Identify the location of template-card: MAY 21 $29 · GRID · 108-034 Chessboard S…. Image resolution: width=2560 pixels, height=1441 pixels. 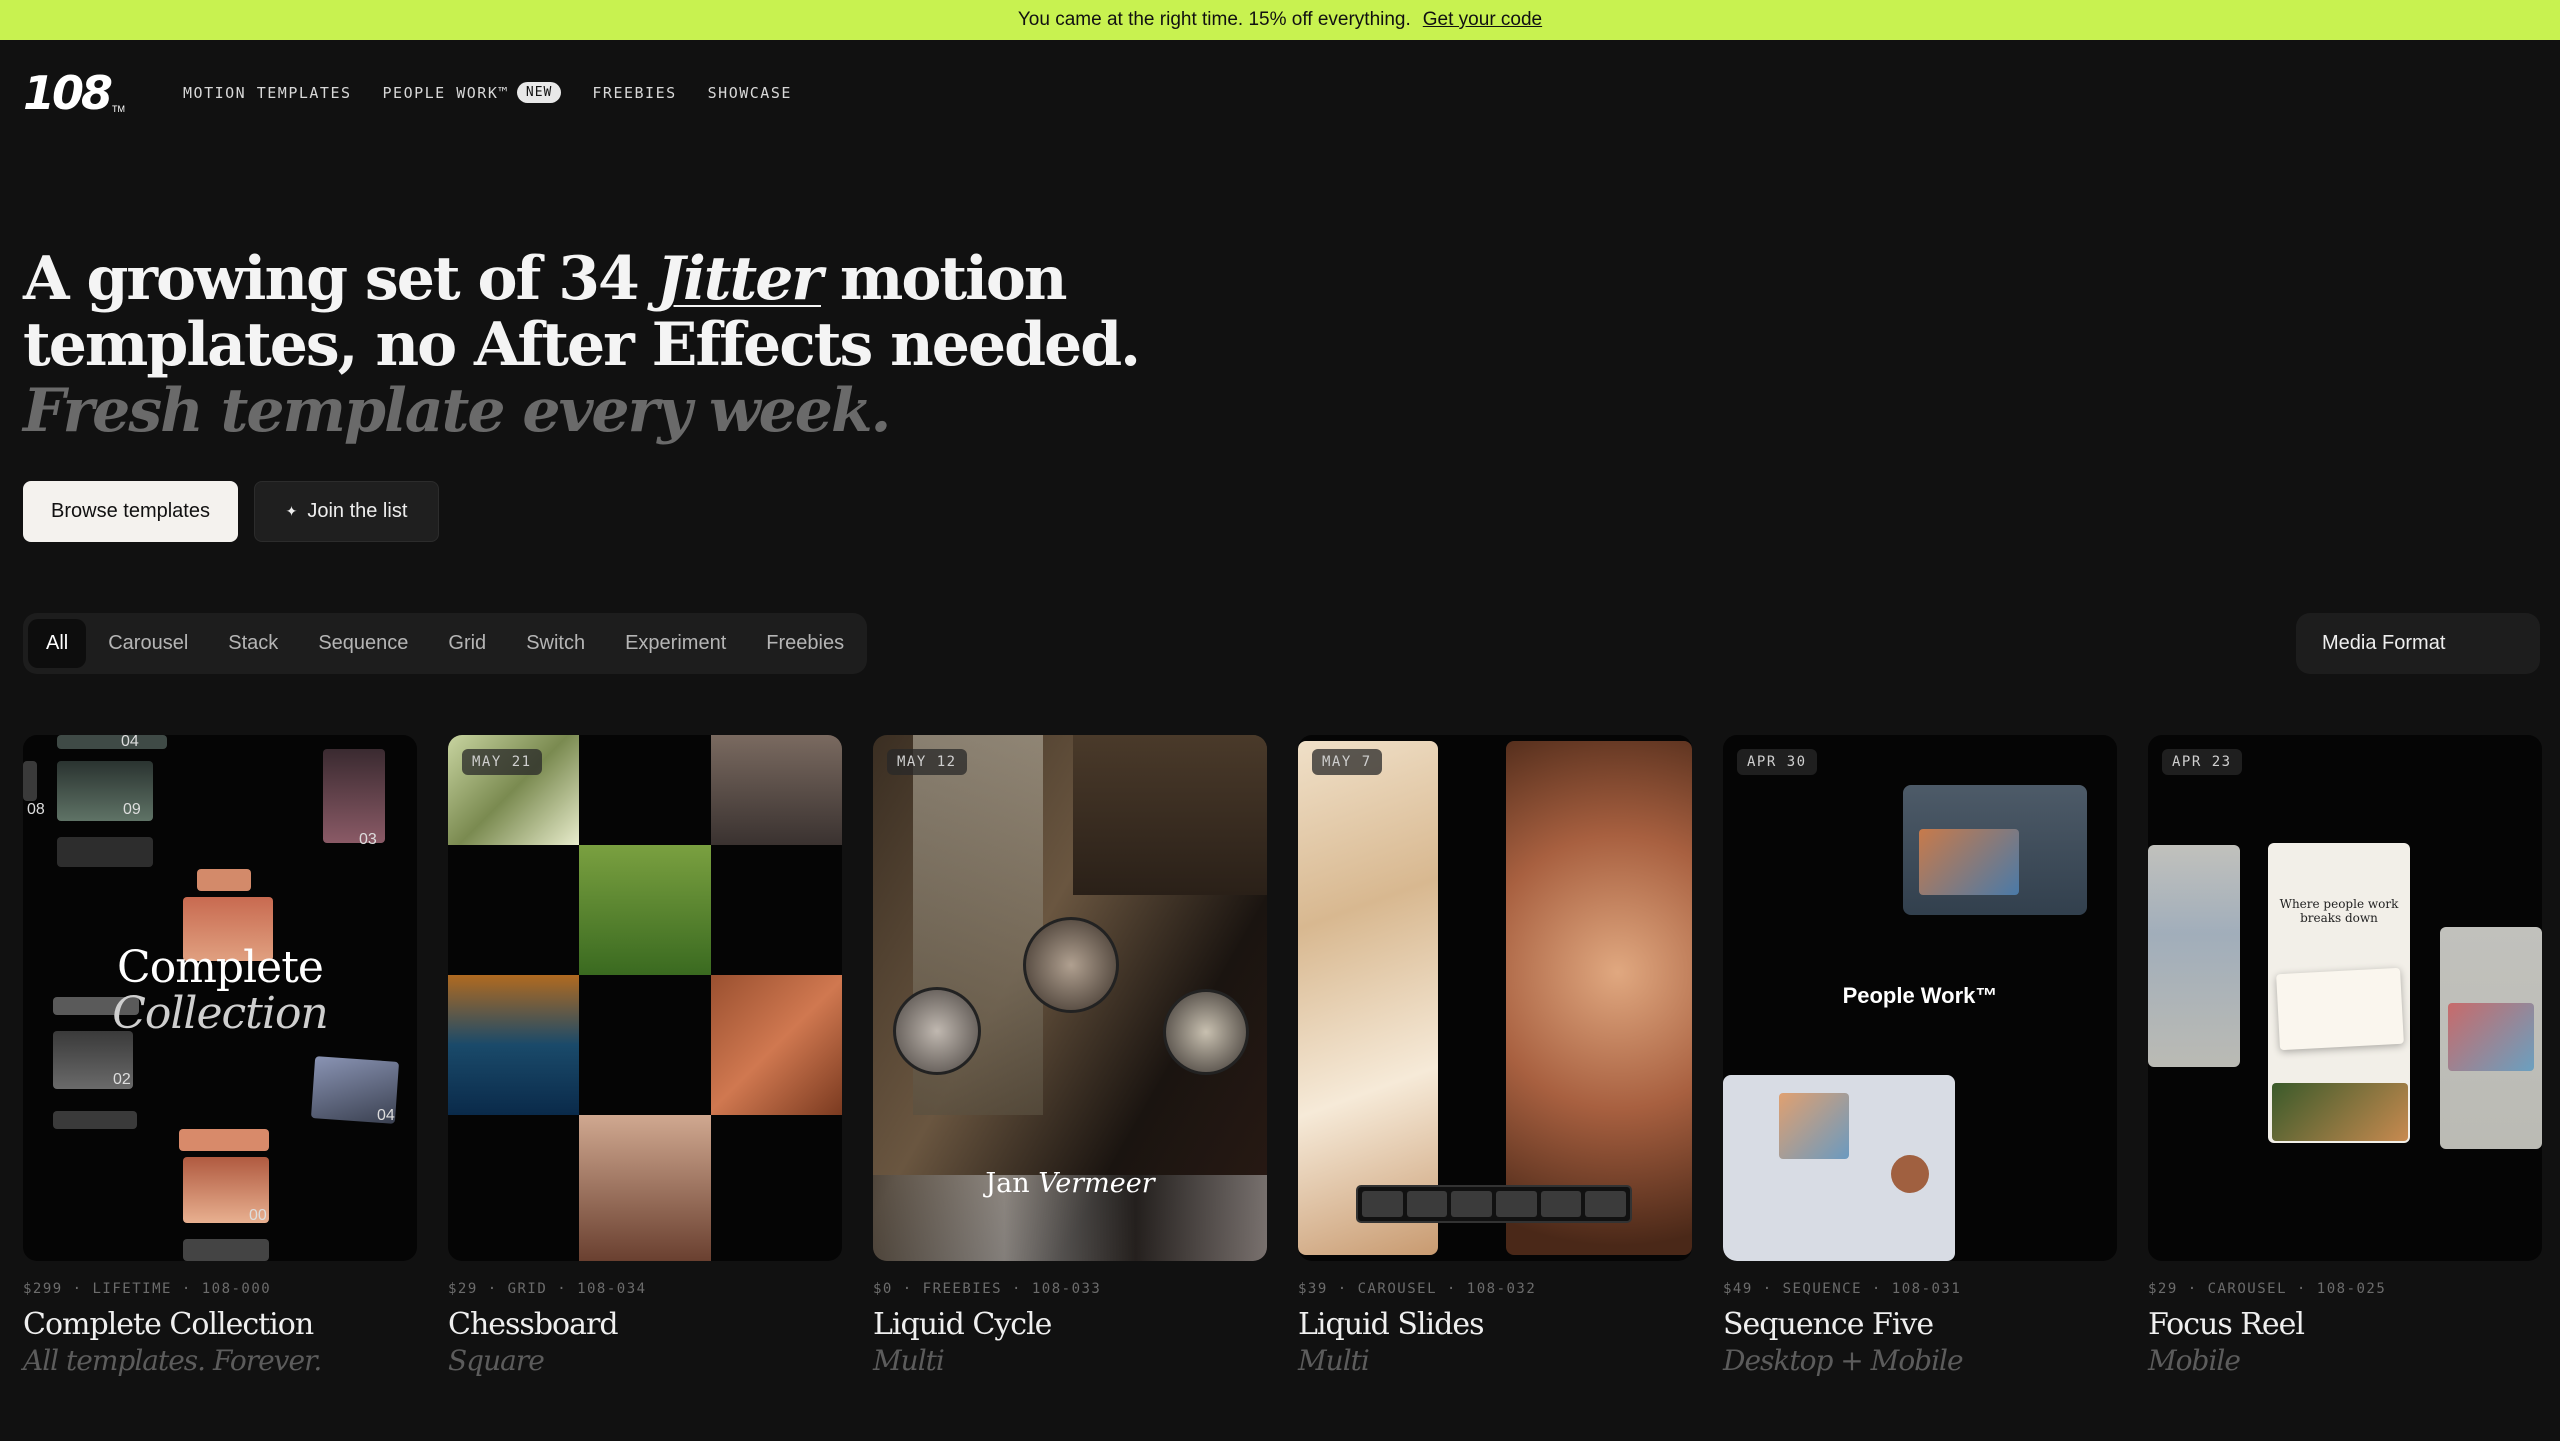
(645, 1056).